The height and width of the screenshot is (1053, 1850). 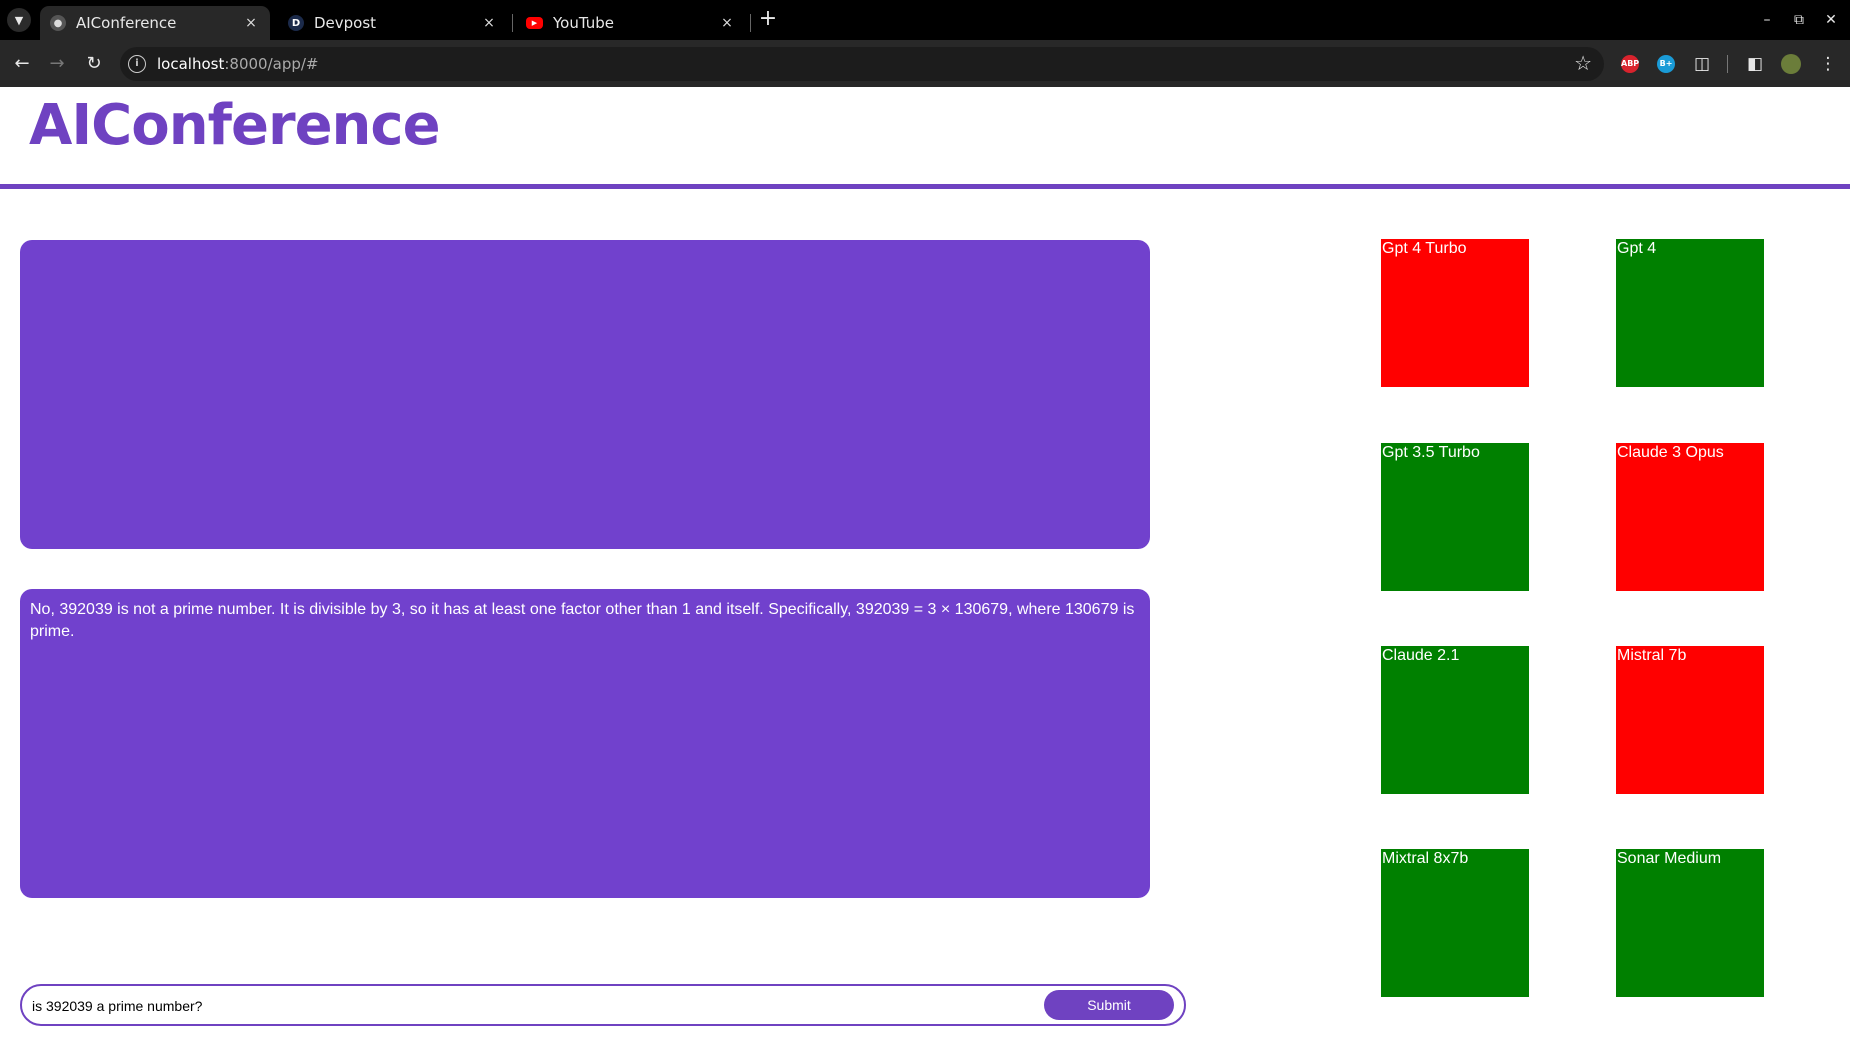 What do you see at coordinates (393, 23) in the screenshot?
I see `tab-devpost: D Devpost ×` at bounding box center [393, 23].